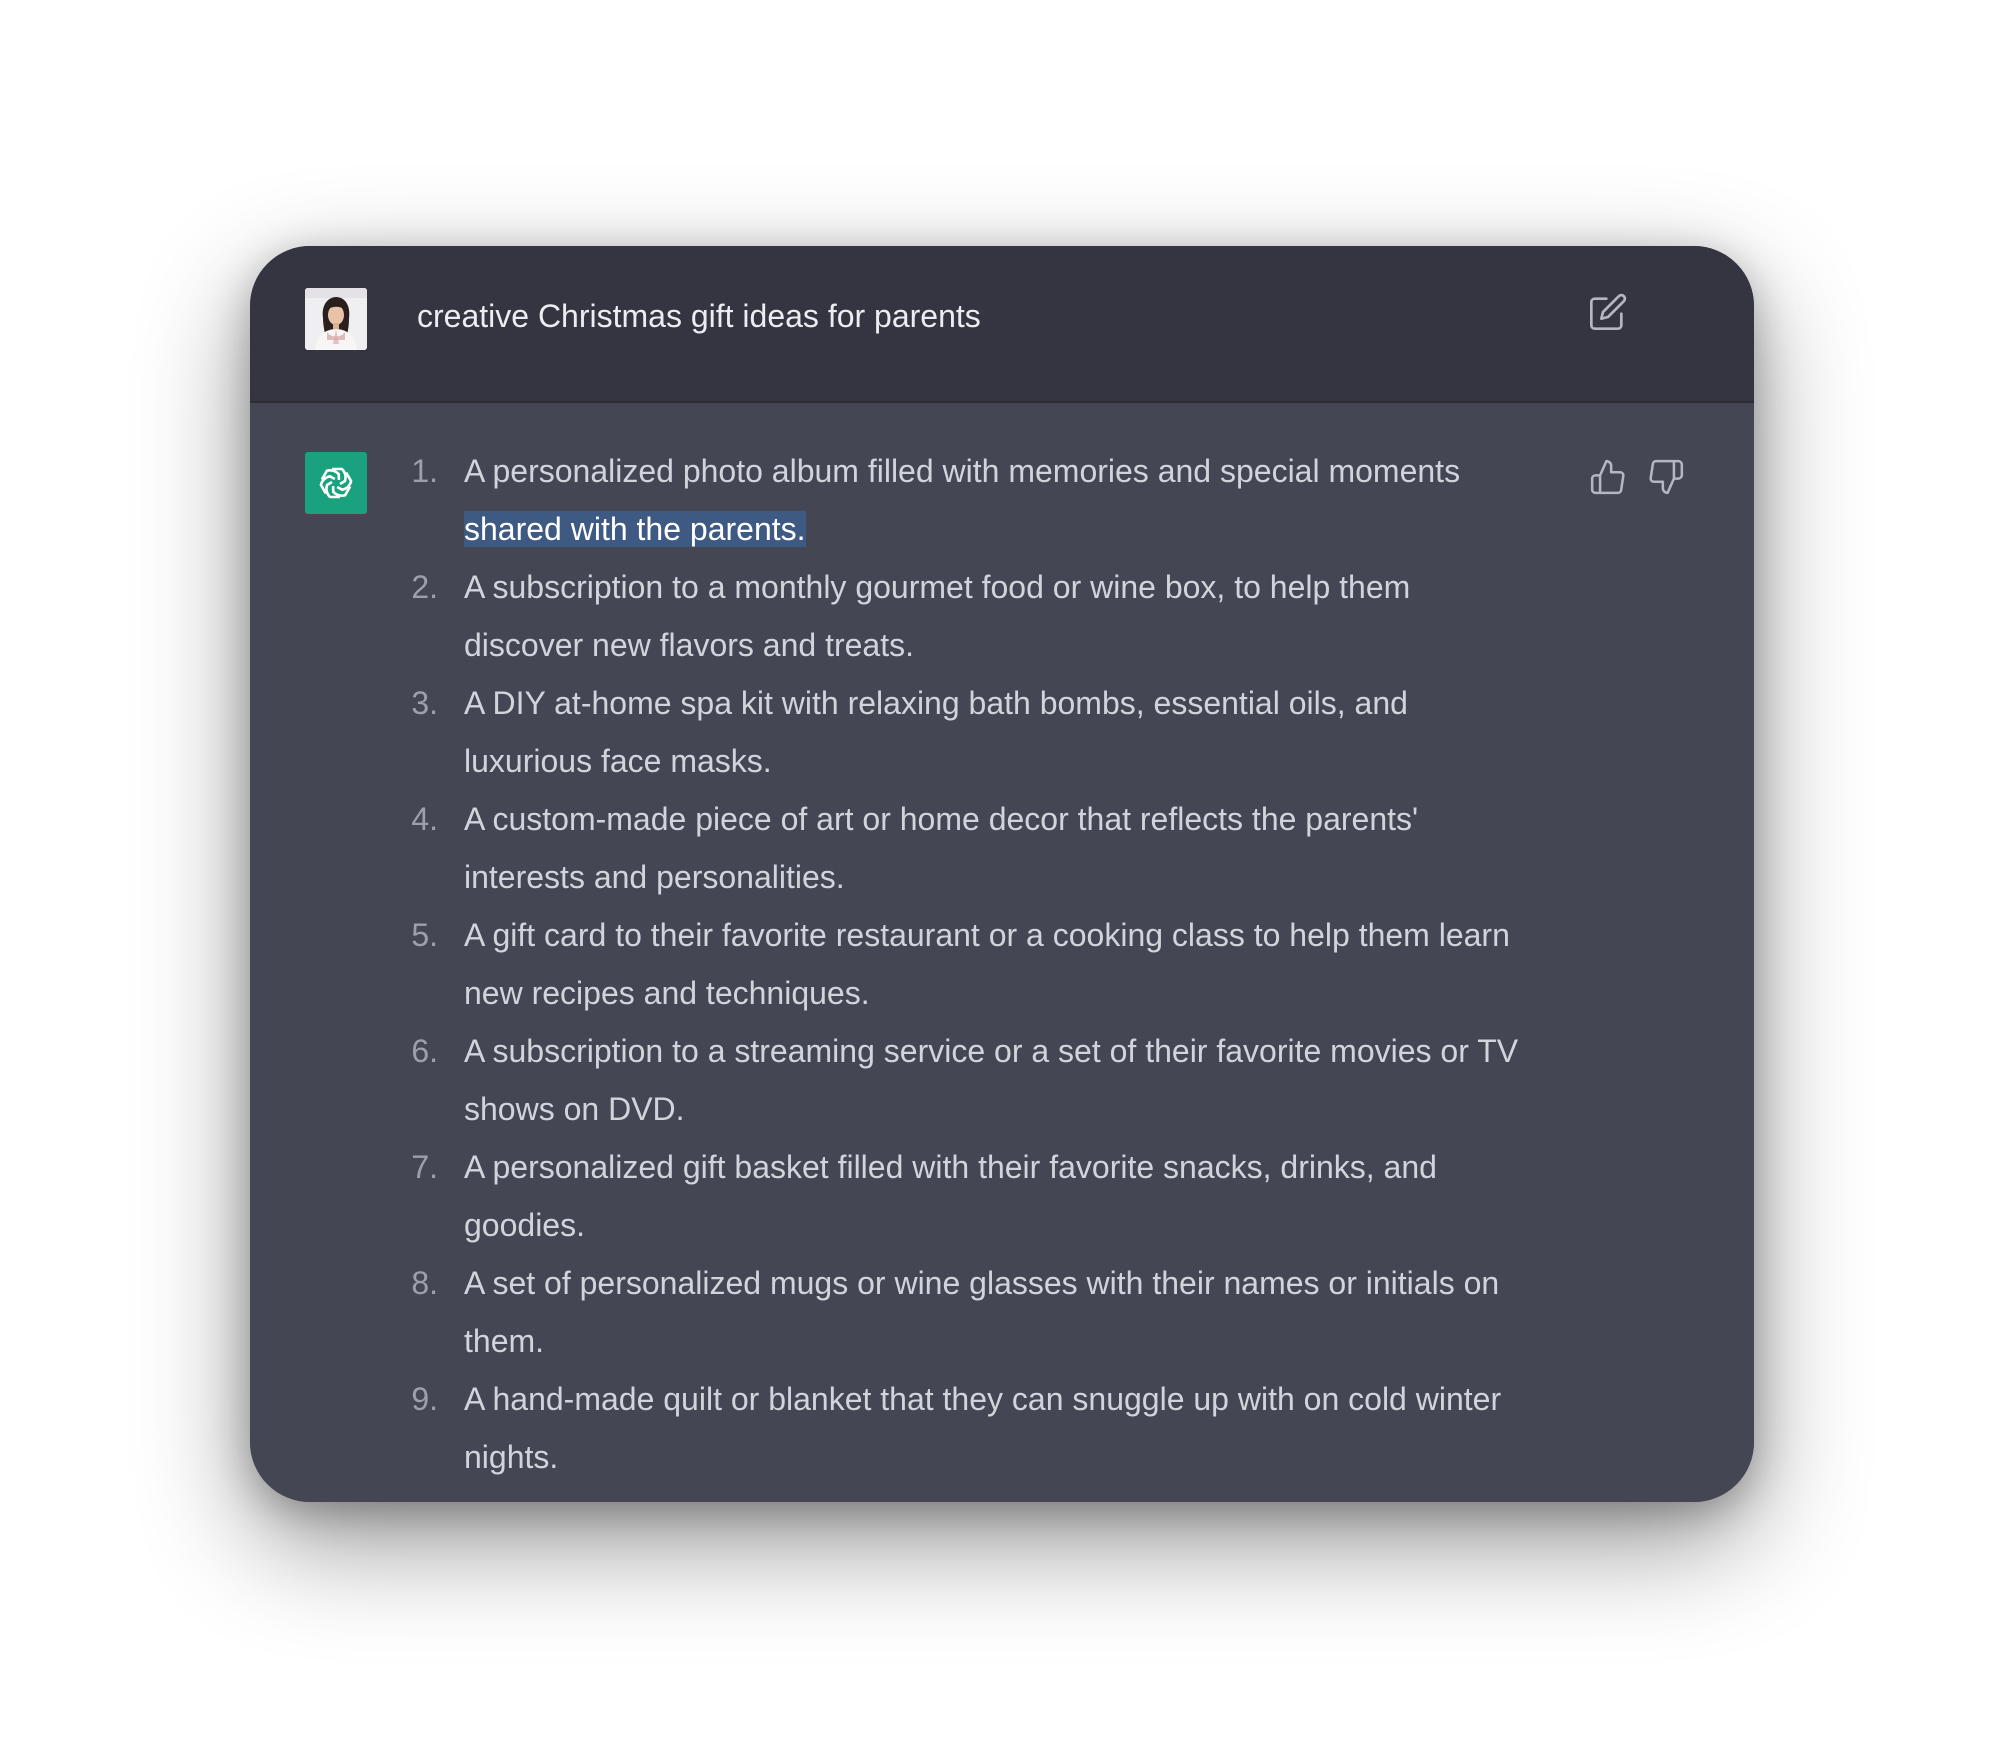 The height and width of the screenshot is (1756, 2004). I want to click on list-number: 7., so click(424, 1167).